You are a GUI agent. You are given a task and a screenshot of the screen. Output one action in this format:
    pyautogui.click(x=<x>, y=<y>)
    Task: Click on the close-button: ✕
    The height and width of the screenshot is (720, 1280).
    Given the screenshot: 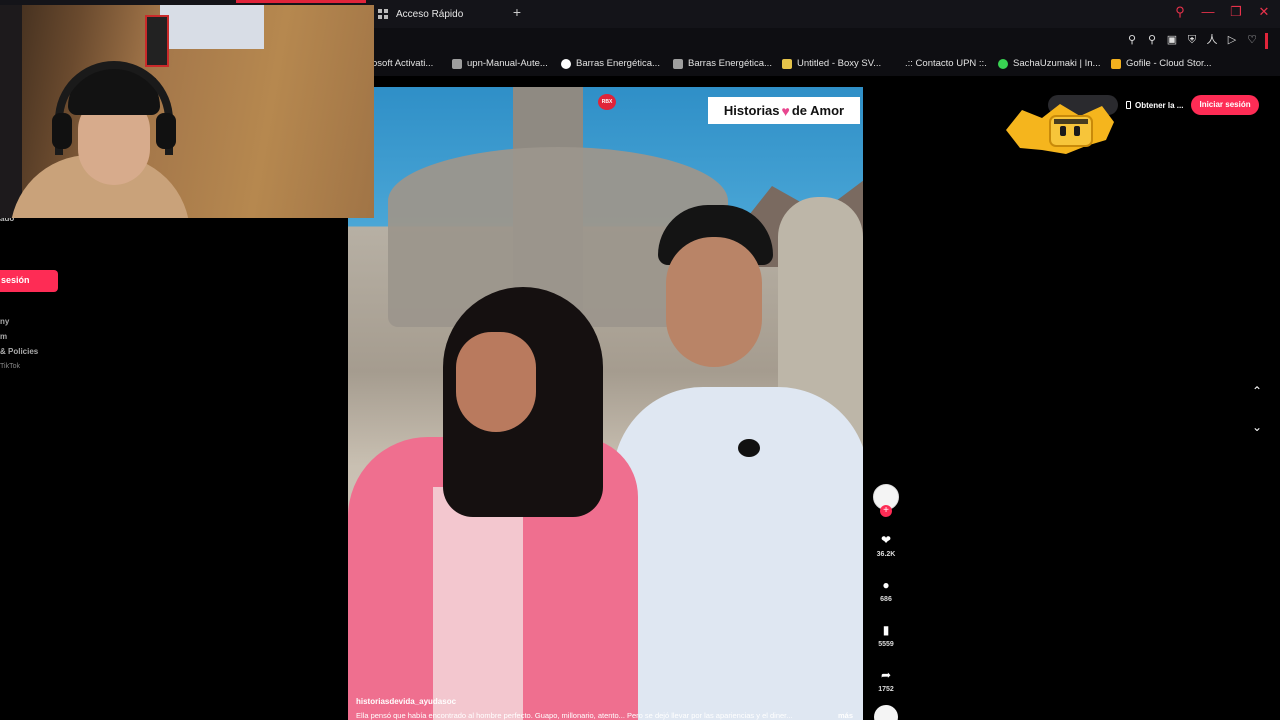 What is the action you would take?
    pyautogui.click(x=1264, y=12)
    